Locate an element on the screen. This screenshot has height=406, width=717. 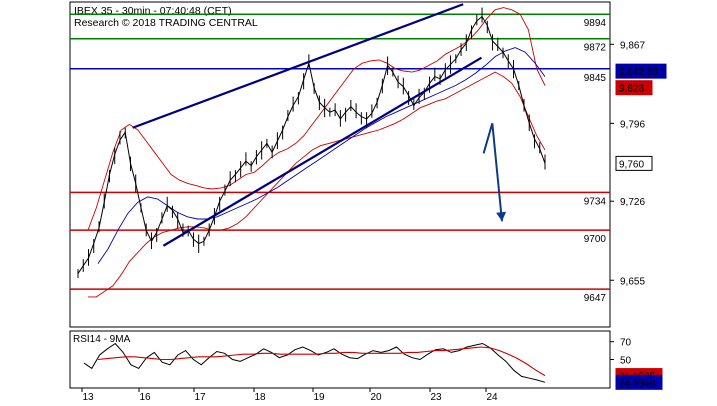
price-y-tick-label: 9,726 is located at coordinates (632, 202).